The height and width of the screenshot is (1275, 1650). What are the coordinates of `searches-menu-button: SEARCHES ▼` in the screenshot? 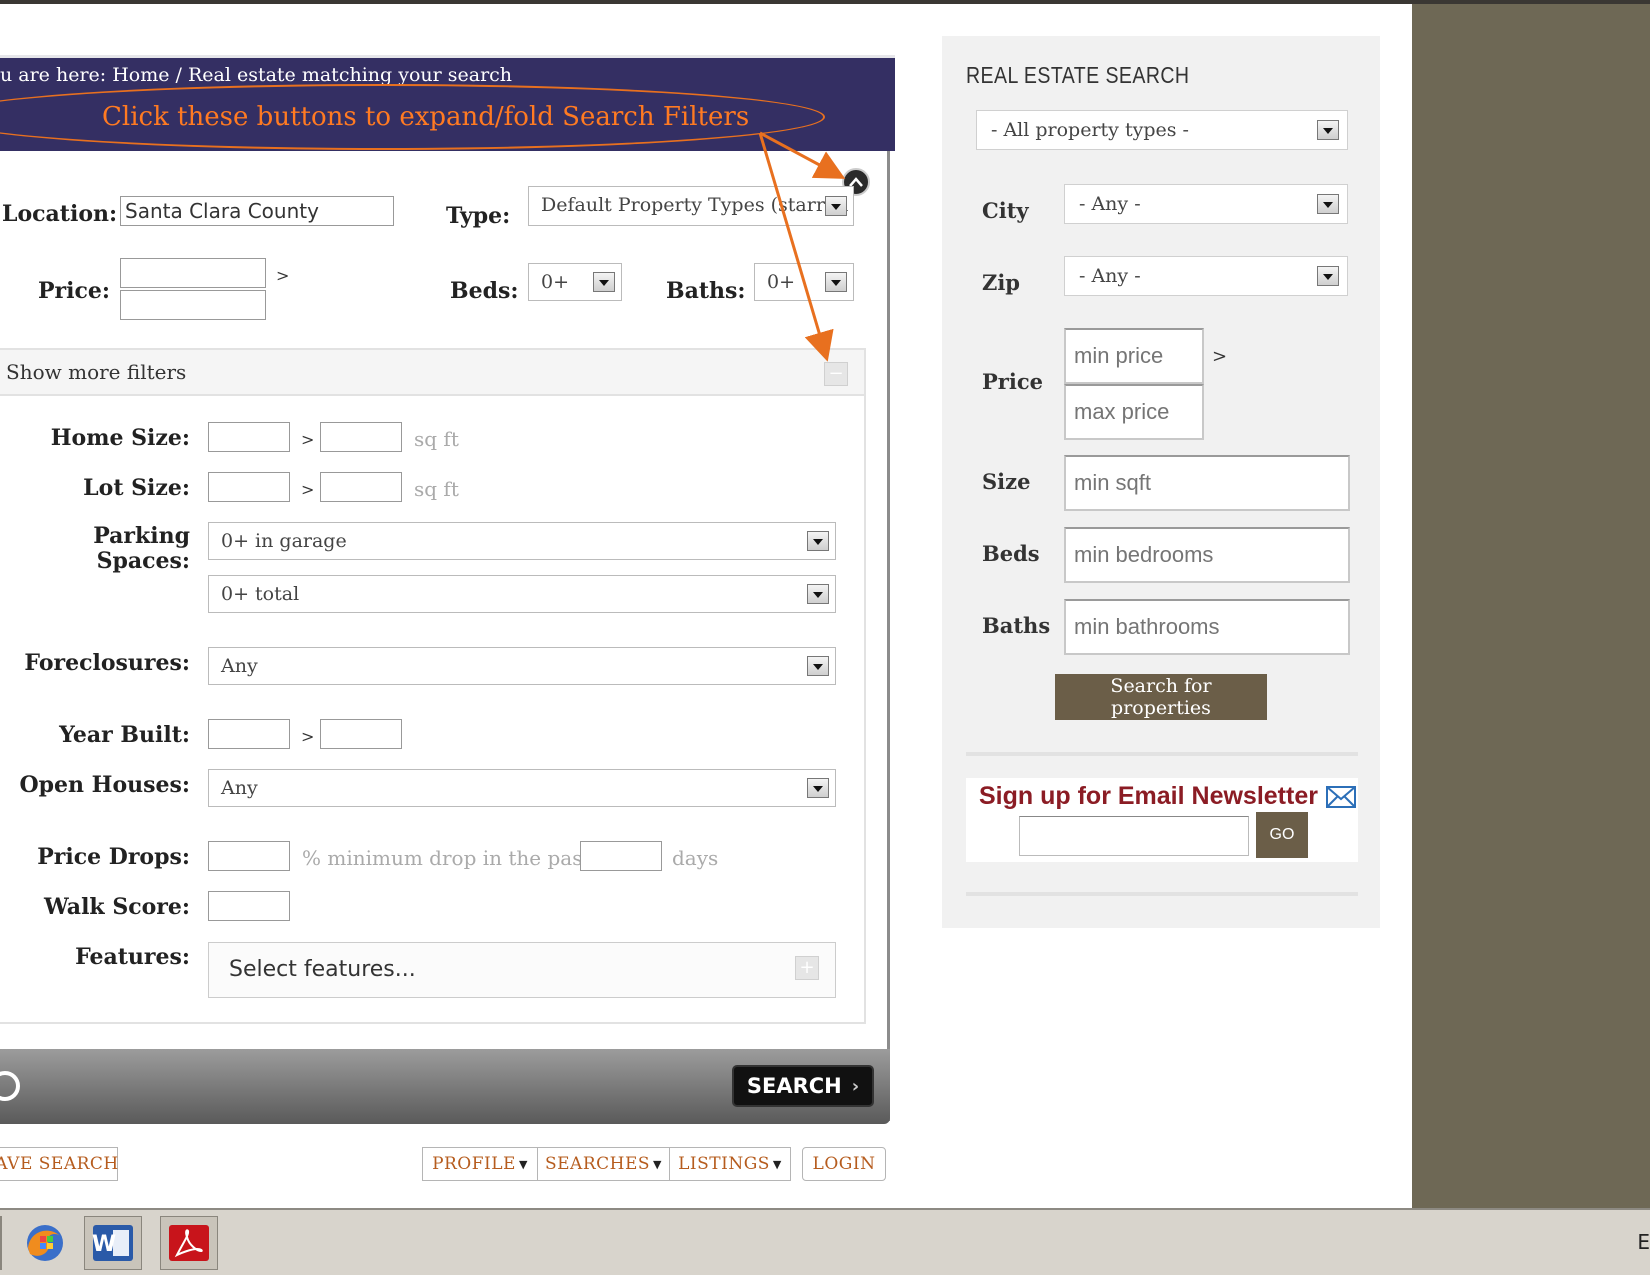 It's located at (603, 1164).